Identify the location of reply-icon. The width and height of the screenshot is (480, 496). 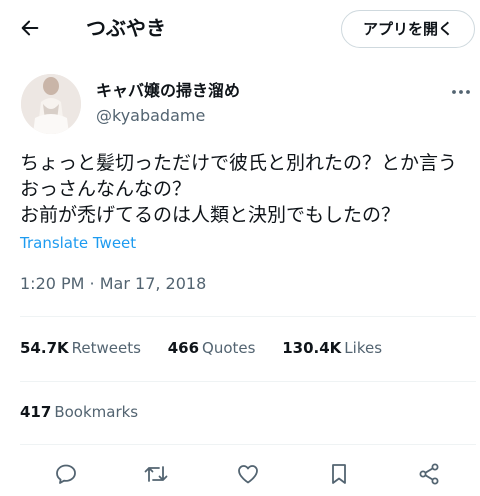
(66, 474).